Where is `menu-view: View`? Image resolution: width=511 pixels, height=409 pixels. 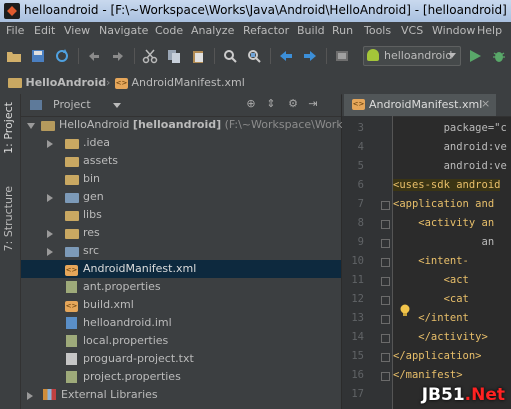
menu-view: View is located at coordinates (77, 30).